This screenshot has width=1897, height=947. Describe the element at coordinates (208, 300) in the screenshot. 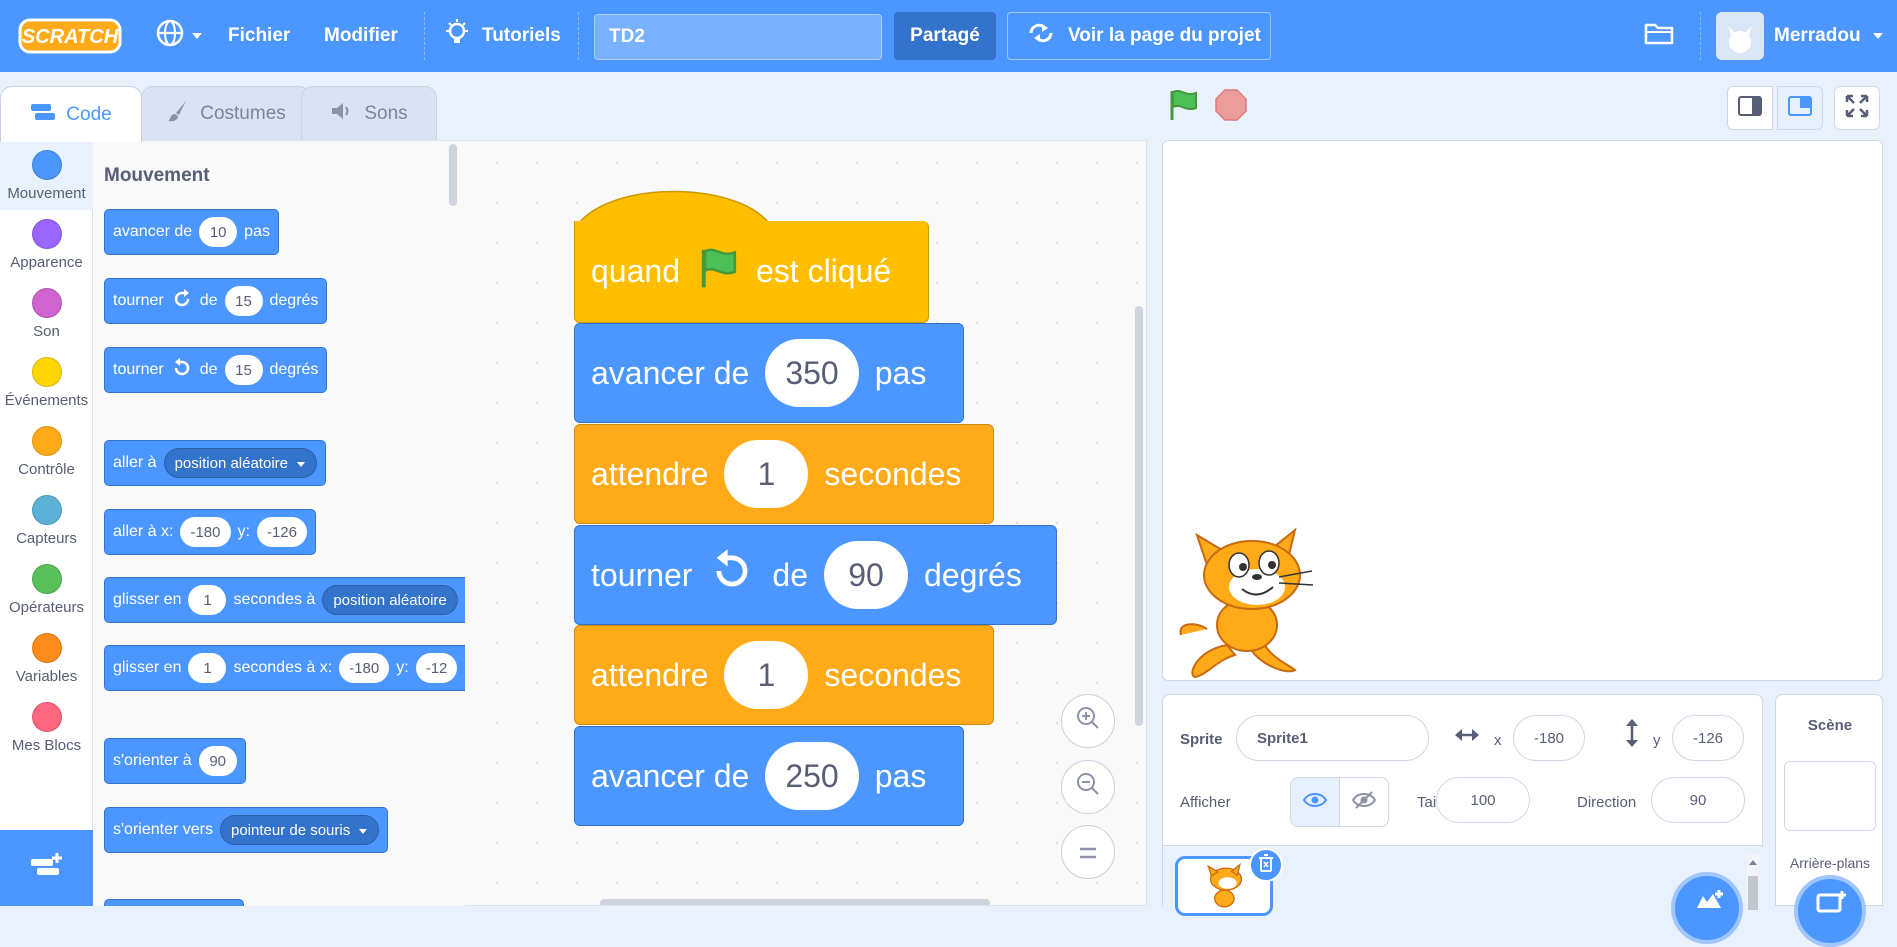

I see `block-text: de` at that location.